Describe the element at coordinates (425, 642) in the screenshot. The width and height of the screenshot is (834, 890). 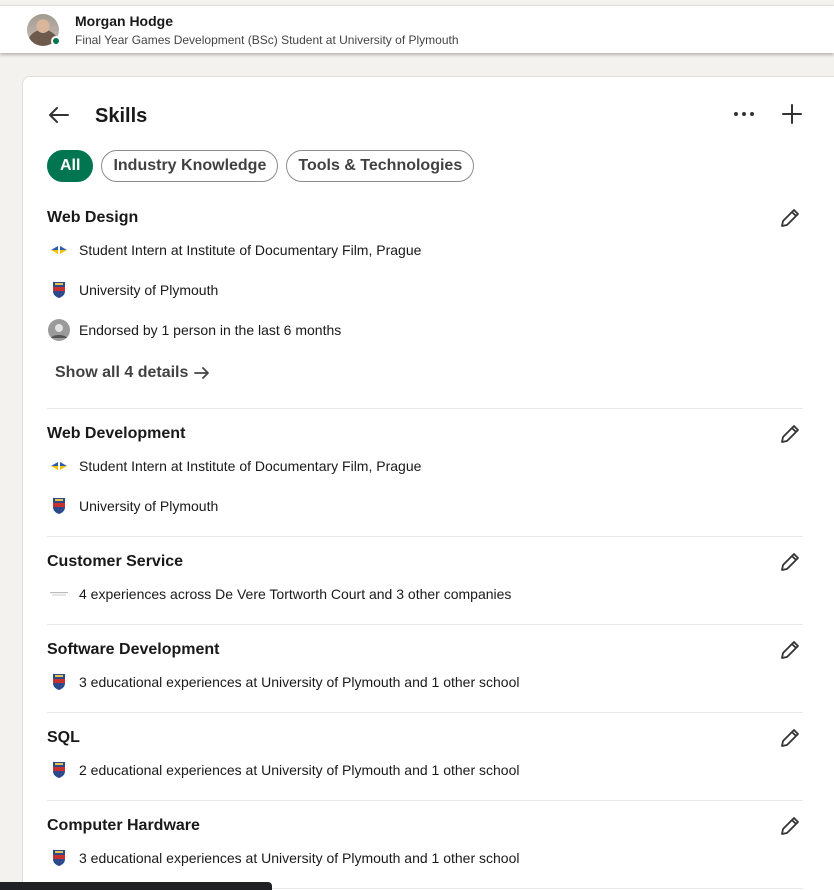
I see `skill-name: Software Development` at that location.